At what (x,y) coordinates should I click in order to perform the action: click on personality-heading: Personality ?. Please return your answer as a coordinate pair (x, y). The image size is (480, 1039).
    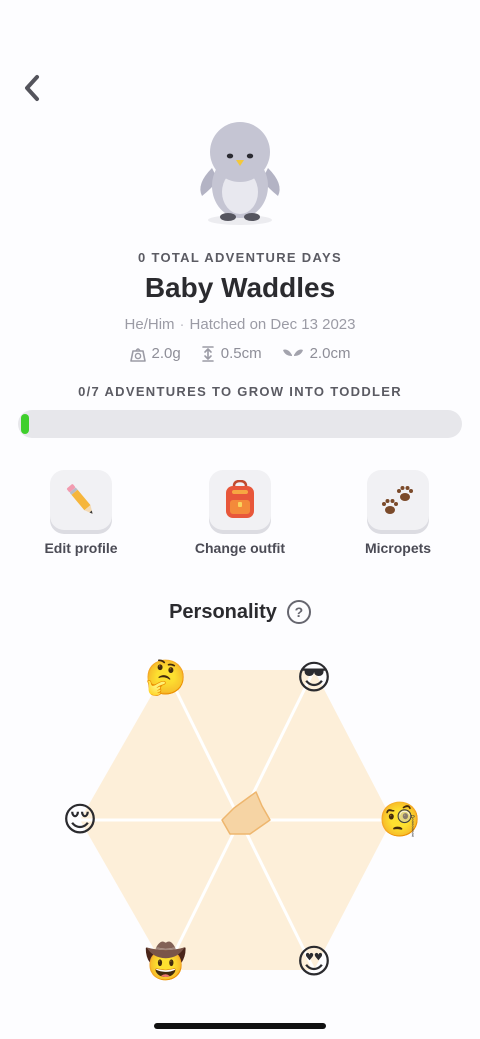
    Looking at the image, I should click on (240, 612).